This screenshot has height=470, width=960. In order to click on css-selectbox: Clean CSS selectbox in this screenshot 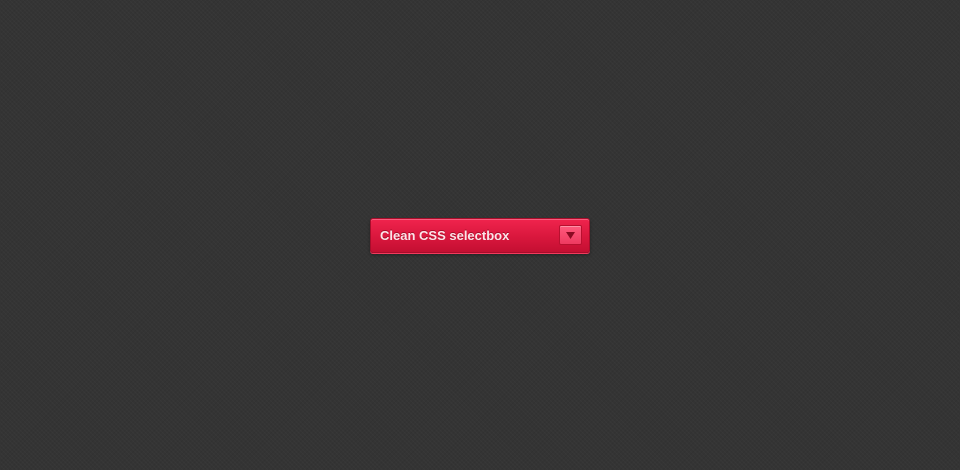, I will do `click(480, 235)`.